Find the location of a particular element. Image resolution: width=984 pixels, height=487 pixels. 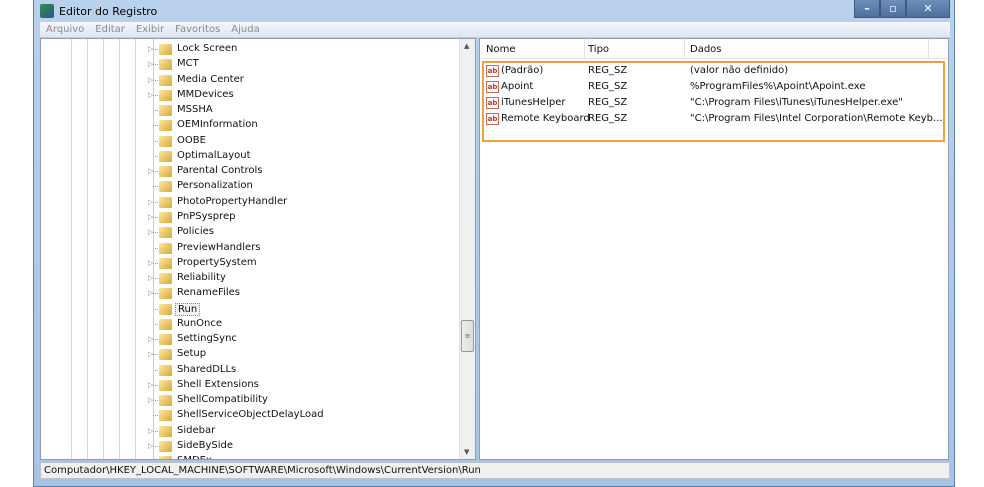

tree-node-label: Parental Controls is located at coordinates (220, 171).